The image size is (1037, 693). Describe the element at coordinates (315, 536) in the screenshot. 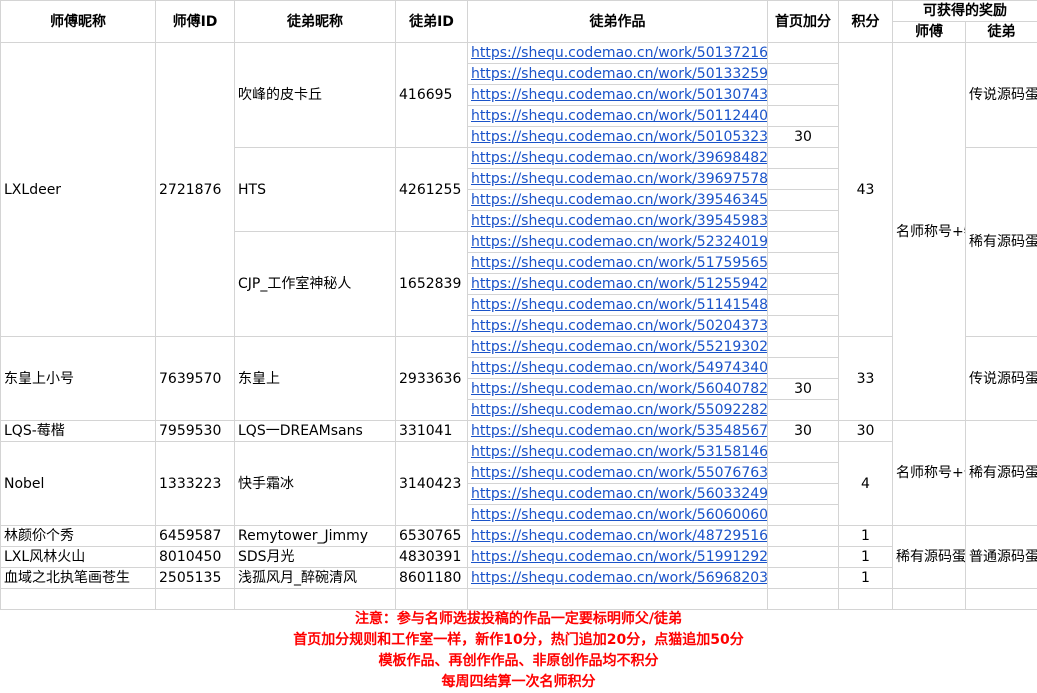

I see `apprentice-name: Remytower_Jimmy` at that location.